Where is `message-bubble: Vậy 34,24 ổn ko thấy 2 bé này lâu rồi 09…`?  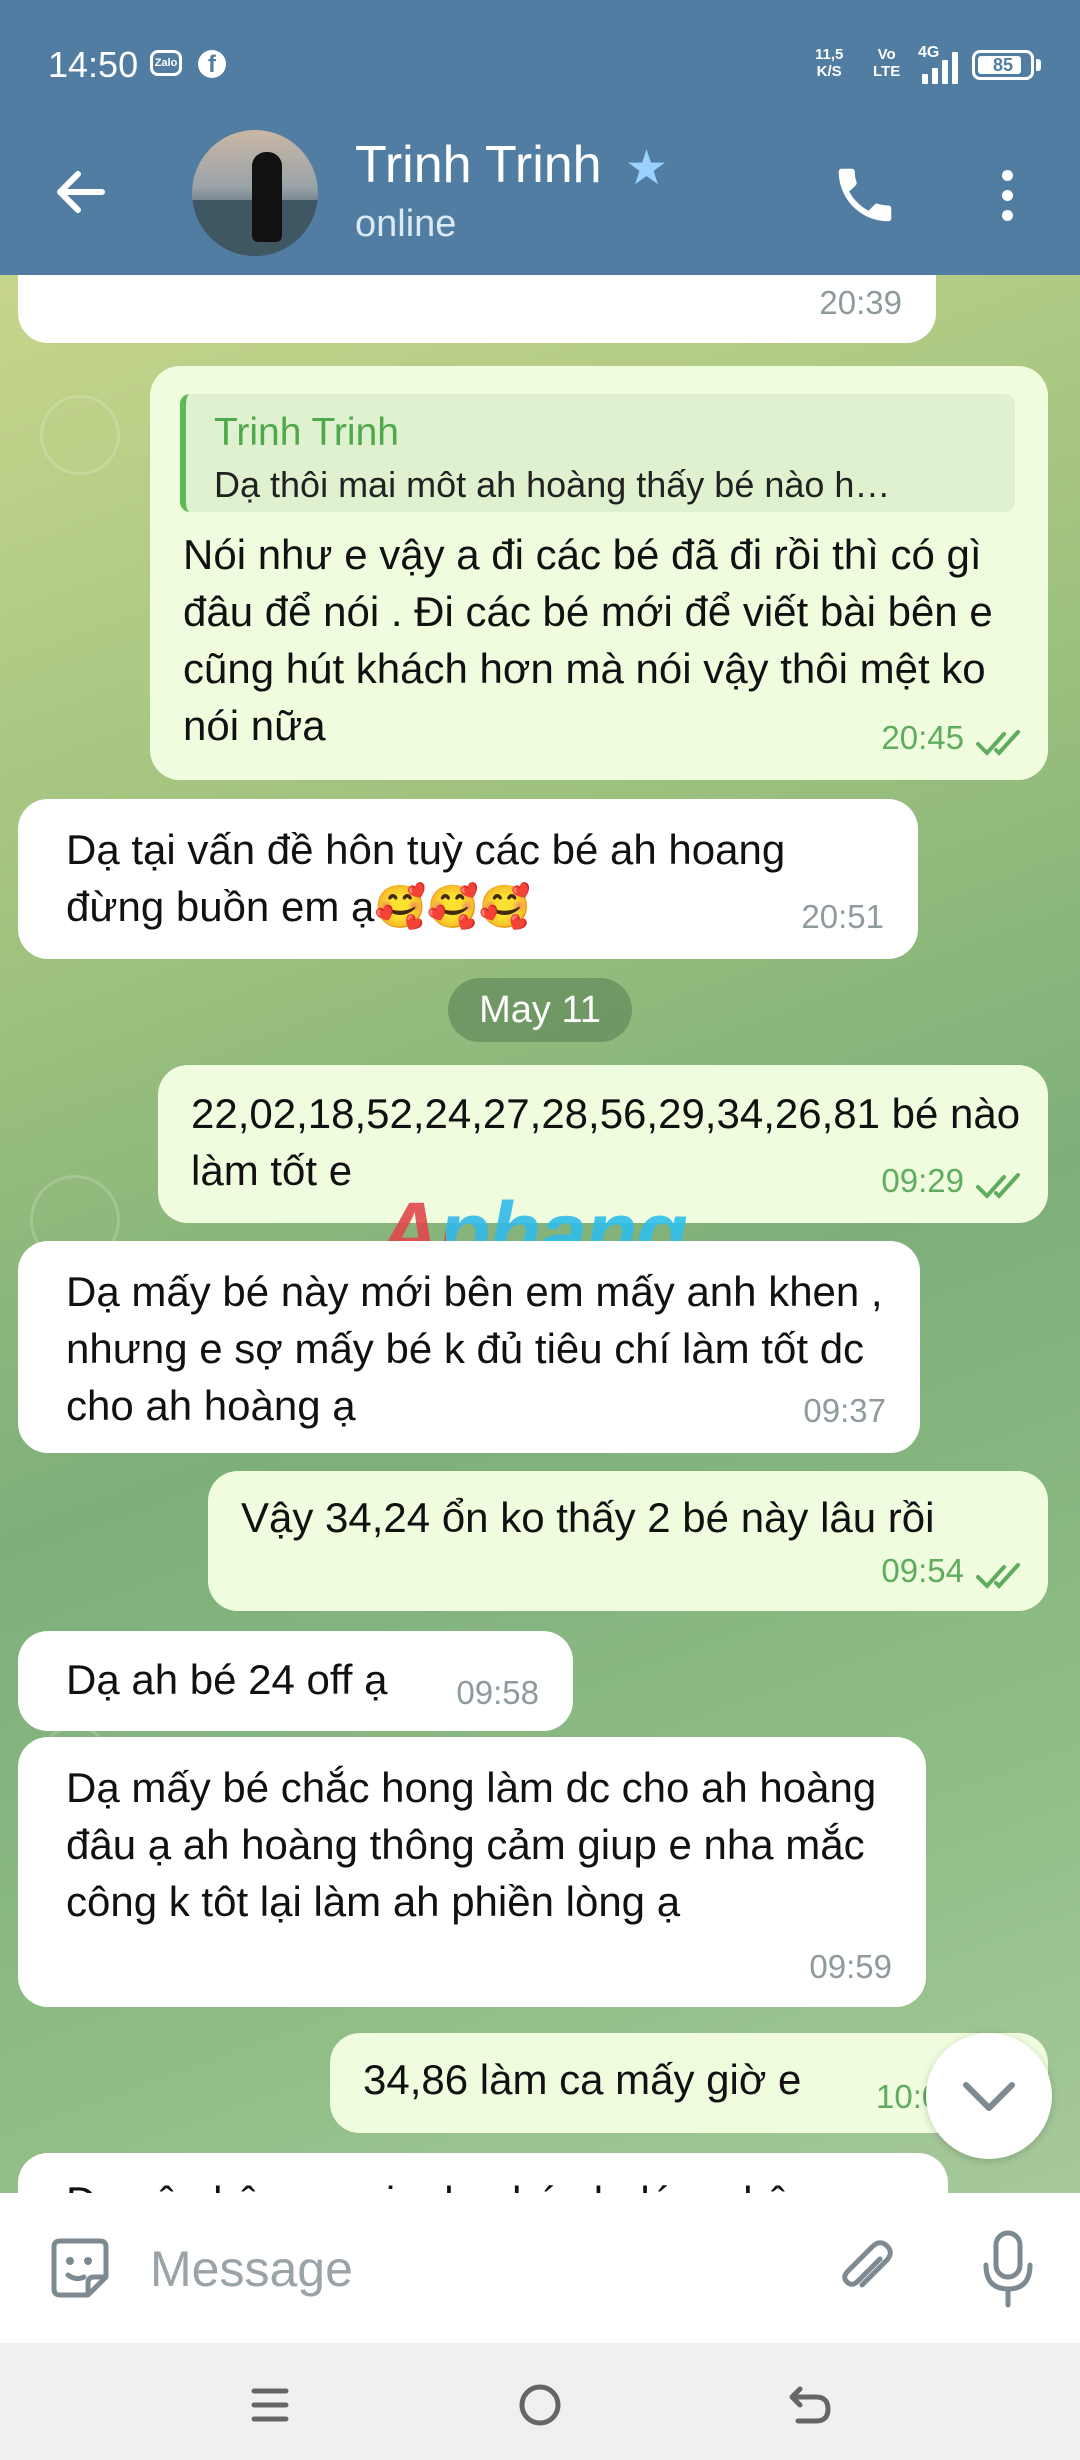 message-bubble: Vậy 34,24 ổn ko thấy 2 bé này lâu rồi 09… is located at coordinates (628, 1541).